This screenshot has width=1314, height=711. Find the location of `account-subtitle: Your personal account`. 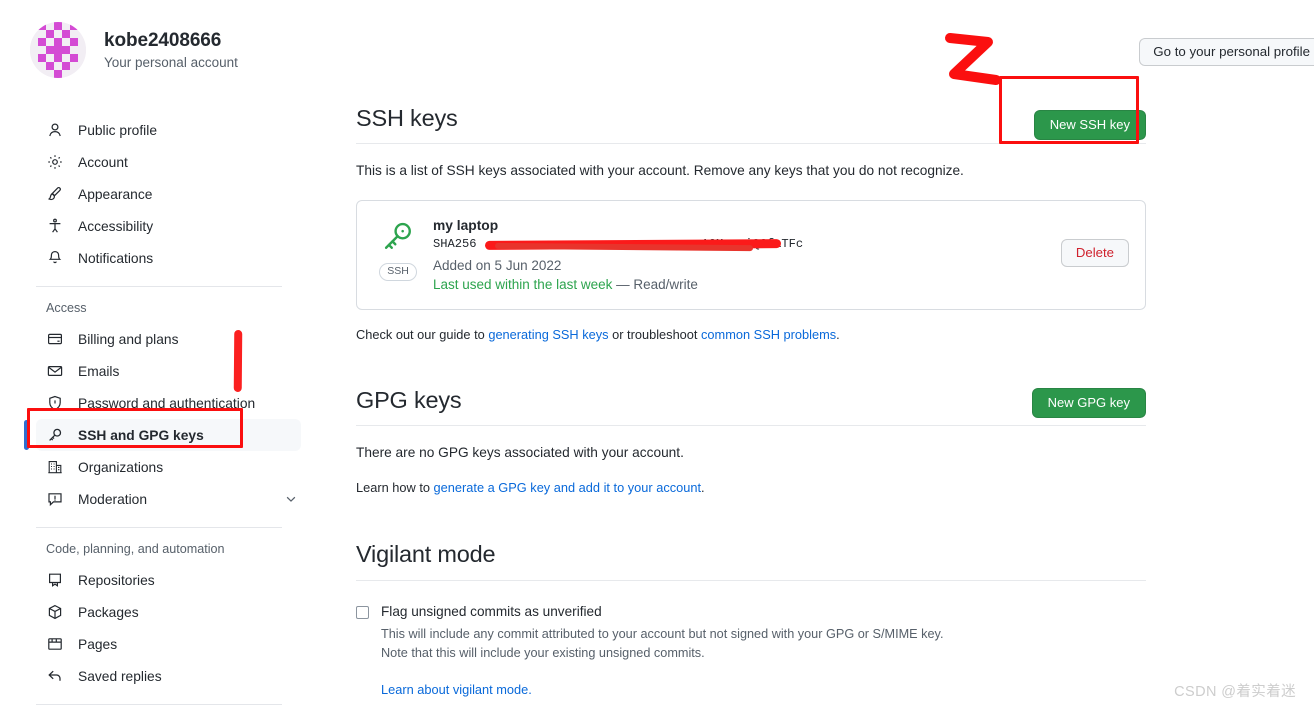

account-subtitle: Your personal account is located at coordinates (171, 62).